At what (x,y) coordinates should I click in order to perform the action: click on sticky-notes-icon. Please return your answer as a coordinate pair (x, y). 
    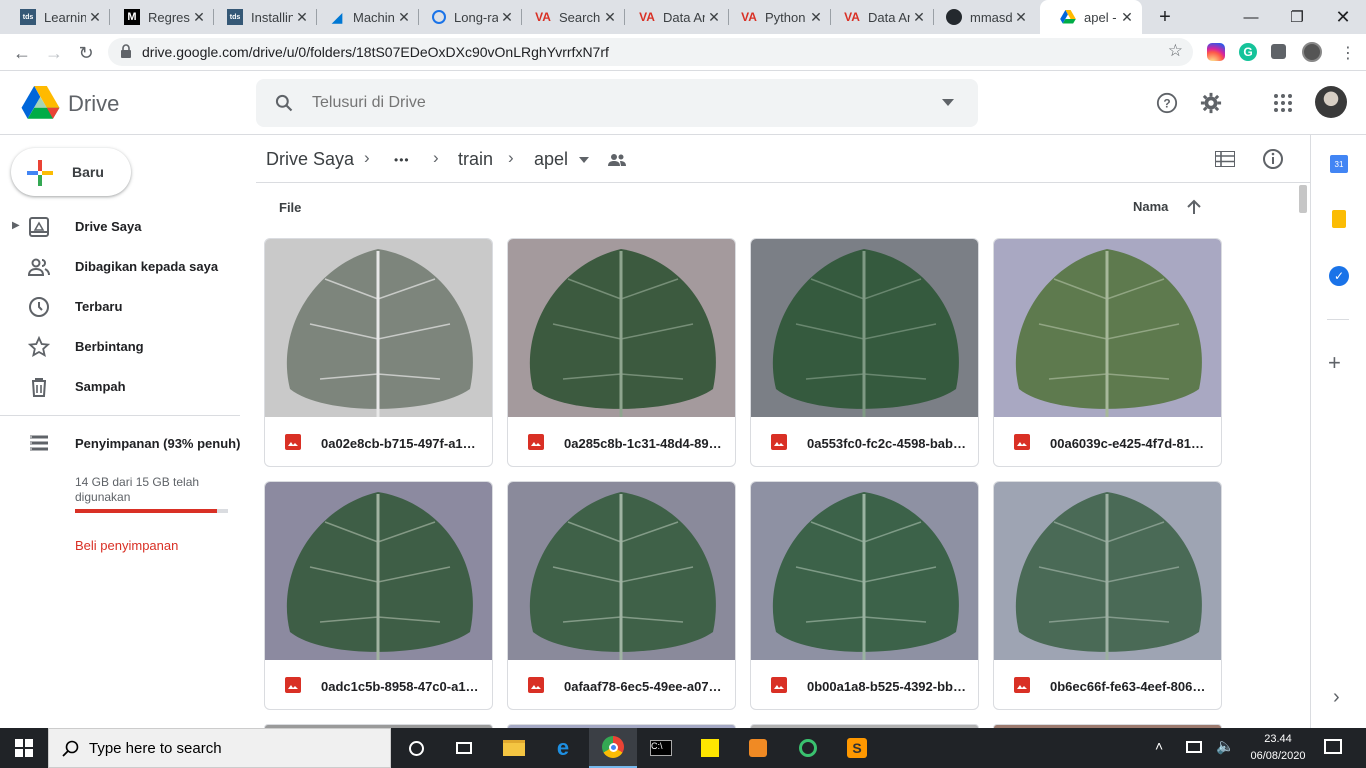
    Looking at the image, I should click on (710, 748).